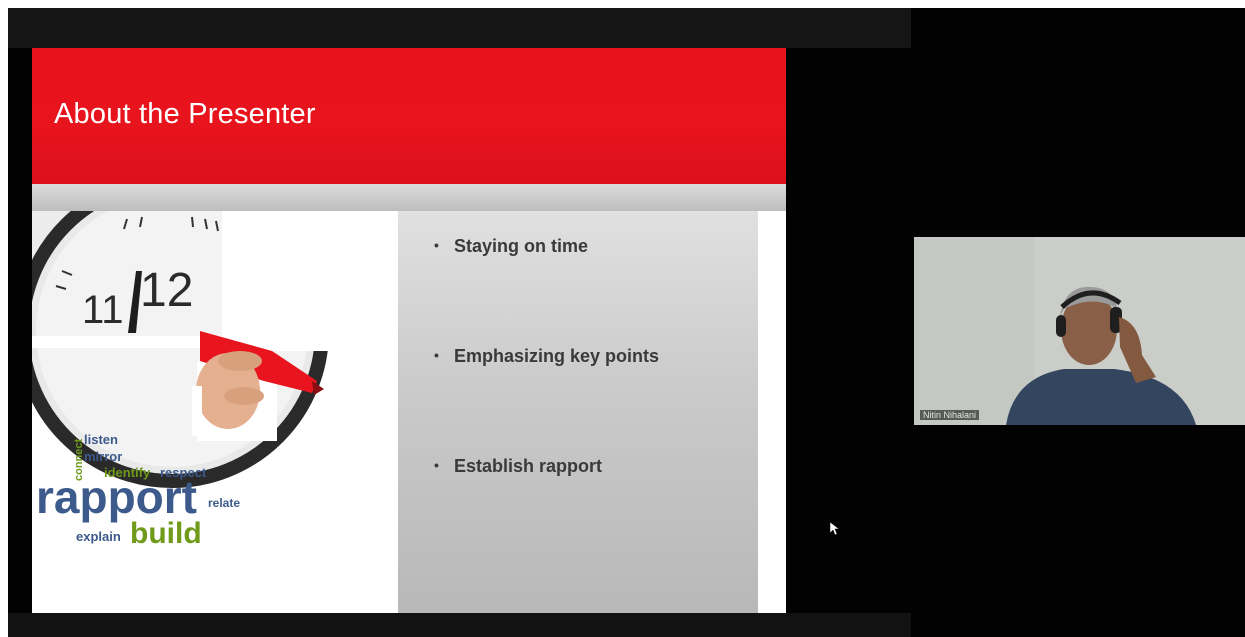 This screenshot has width=1245, height=637. I want to click on bullet-text: Emphasizing key points, so click(557, 356).